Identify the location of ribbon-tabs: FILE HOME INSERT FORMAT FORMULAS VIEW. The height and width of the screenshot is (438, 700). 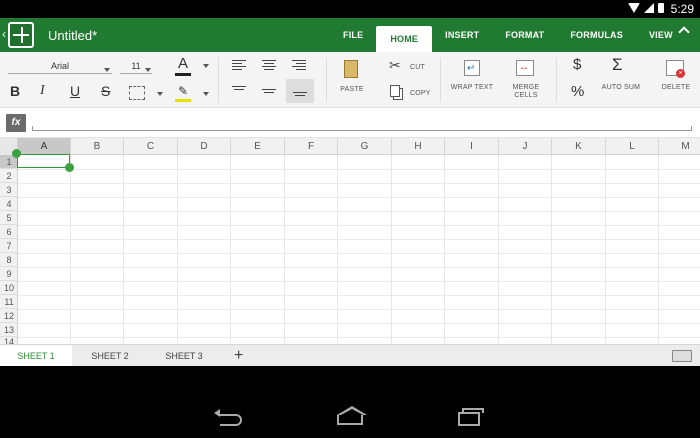
(508, 35).